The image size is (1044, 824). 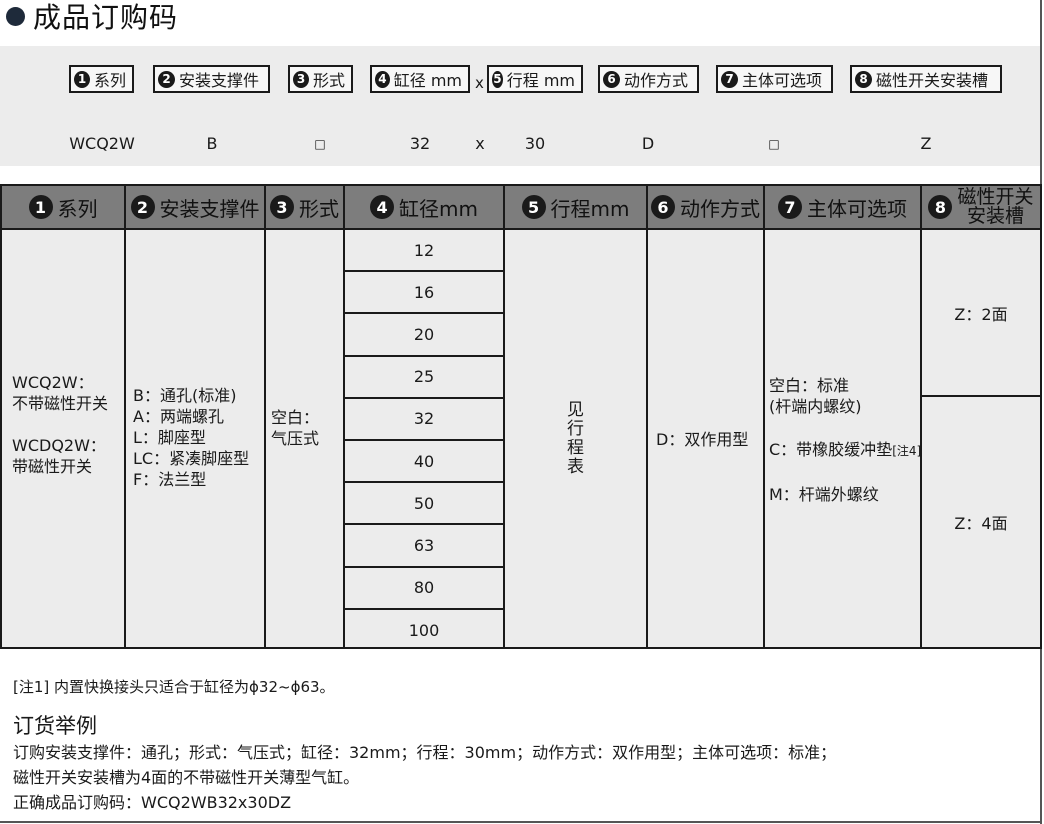 What do you see at coordinates (152, 802) in the screenshot?
I see `order-example-line3: 正确成品订购码：WCQ2WB32x30DZ` at bounding box center [152, 802].